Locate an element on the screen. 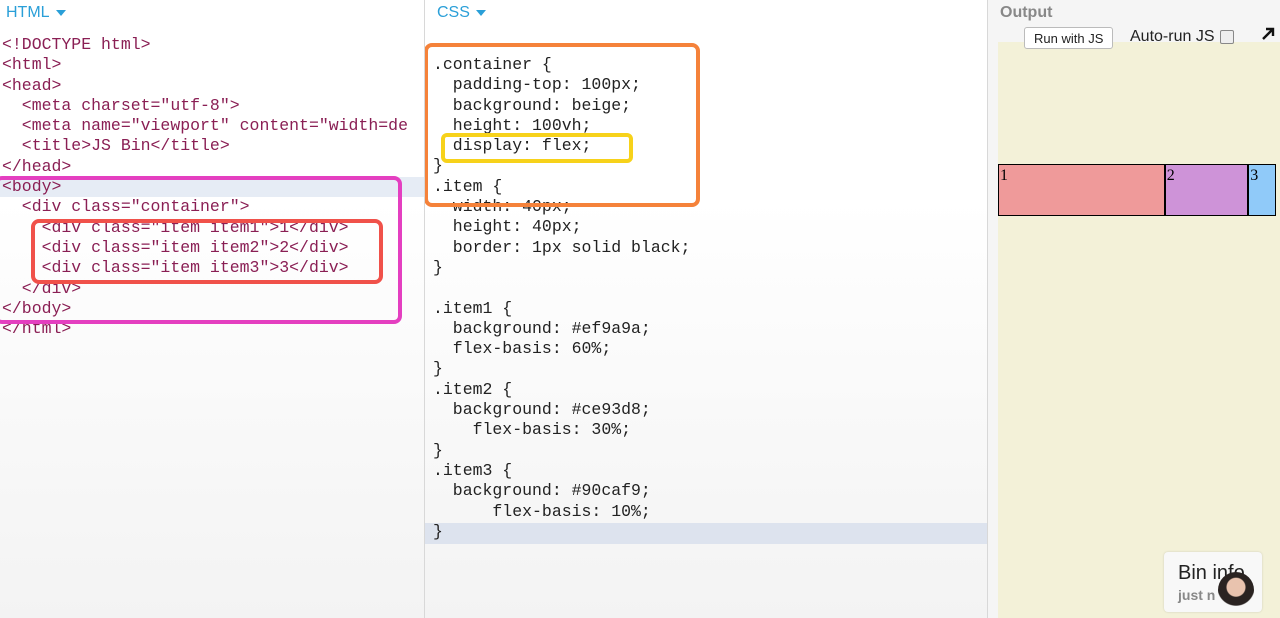 Image resolution: width=1280 pixels, height=618 pixels. auto-run-js-toggle: Auto-run JS is located at coordinates (1182, 37).